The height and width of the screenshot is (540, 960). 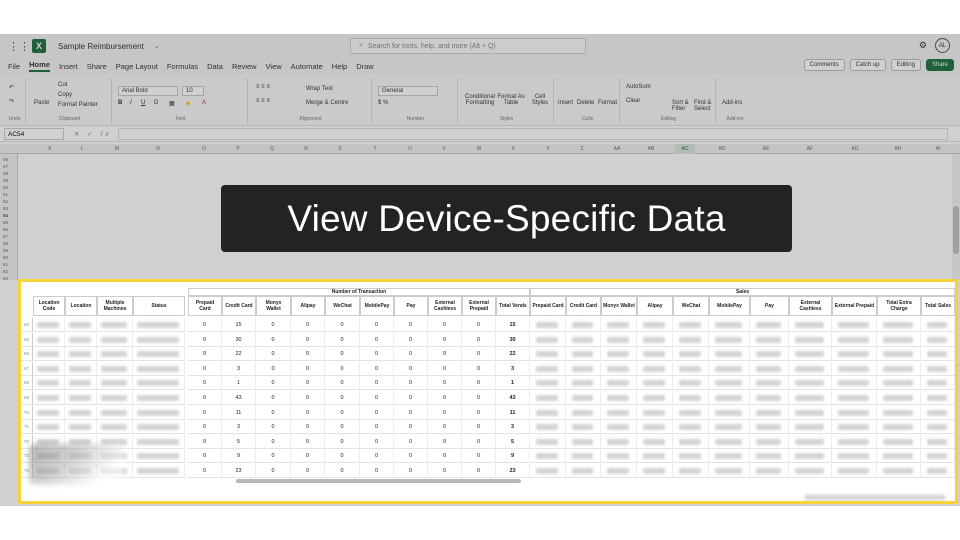 What do you see at coordinates (27, 354) in the screenshot?
I see `row-number: 66` at bounding box center [27, 354].